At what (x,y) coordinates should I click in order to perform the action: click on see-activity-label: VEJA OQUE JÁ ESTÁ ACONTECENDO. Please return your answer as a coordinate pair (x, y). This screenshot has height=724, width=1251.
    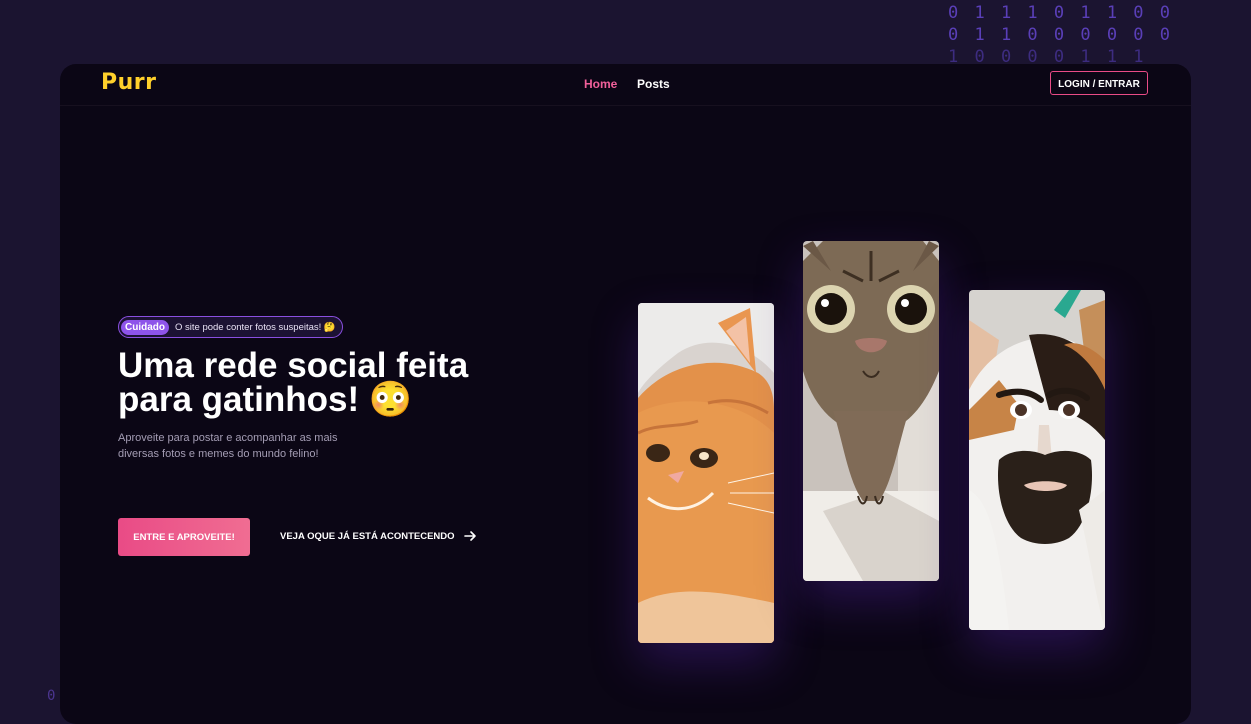
    Looking at the image, I should click on (367, 536).